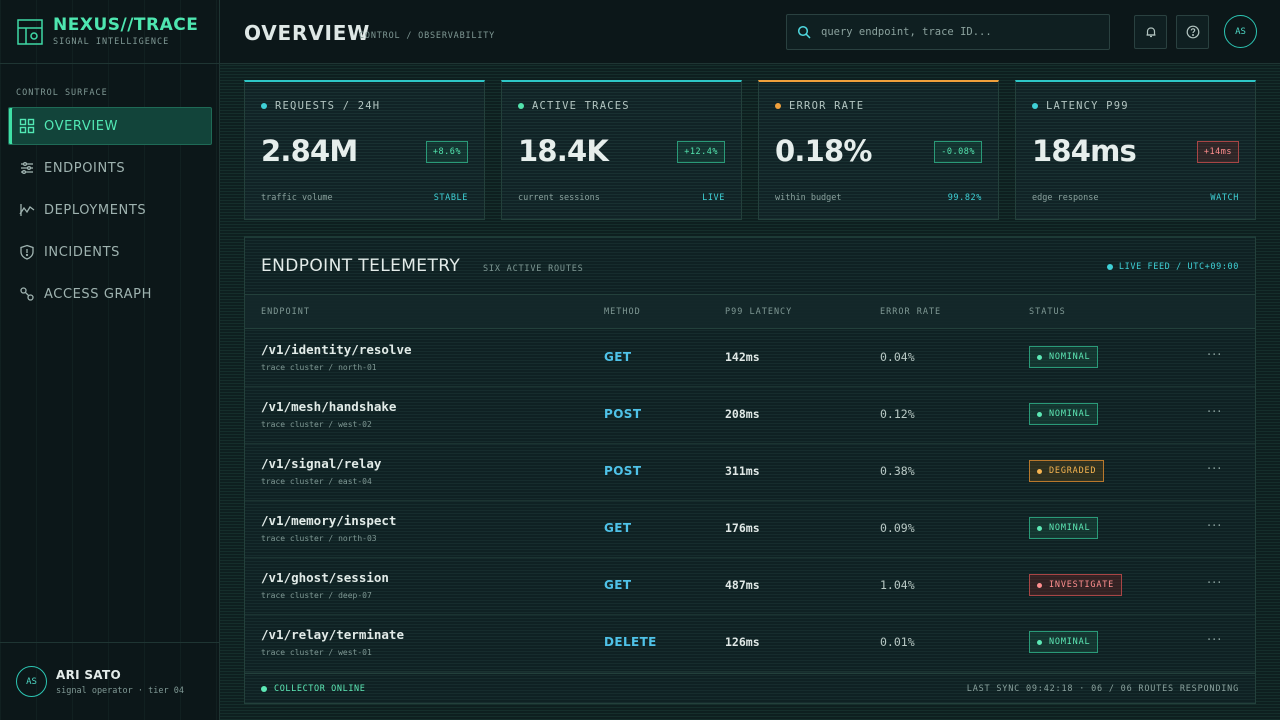 The width and height of the screenshot is (1280, 720). Describe the element at coordinates (316, 595) in the screenshot. I see `endpoint-cluster: trace cluster / deep-07` at that location.